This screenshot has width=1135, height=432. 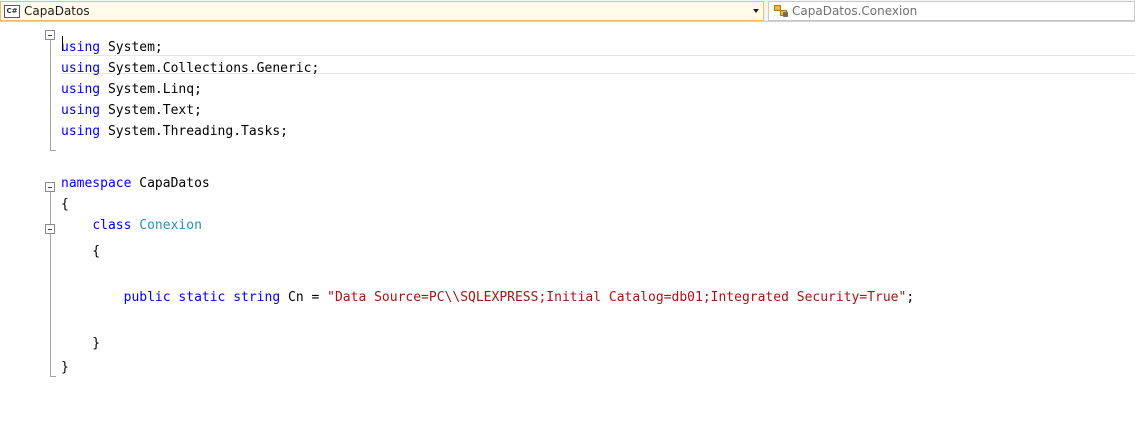 What do you see at coordinates (147, 225) in the screenshot?
I see `code-line: class Conexion` at bounding box center [147, 225].